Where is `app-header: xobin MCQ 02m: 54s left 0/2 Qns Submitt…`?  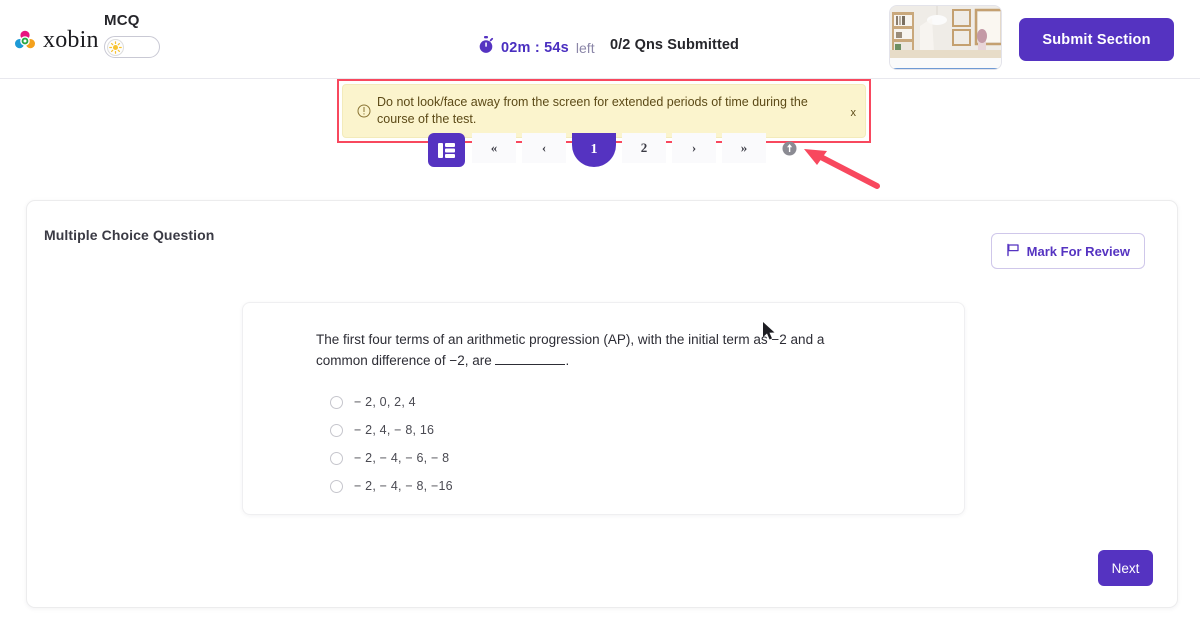
app-header: xobin MCQ 02m: 54s left 0/2 Qns Submitt… is located at coordinates (600, 39).